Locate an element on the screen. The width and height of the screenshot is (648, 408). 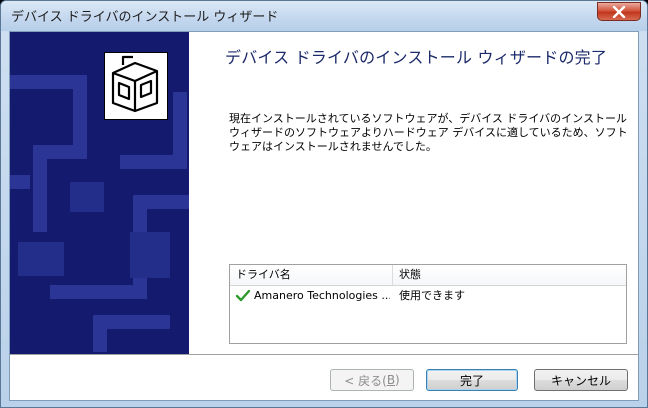
list-header: ドライバ名 状態 is located at coordinates (428, 275).